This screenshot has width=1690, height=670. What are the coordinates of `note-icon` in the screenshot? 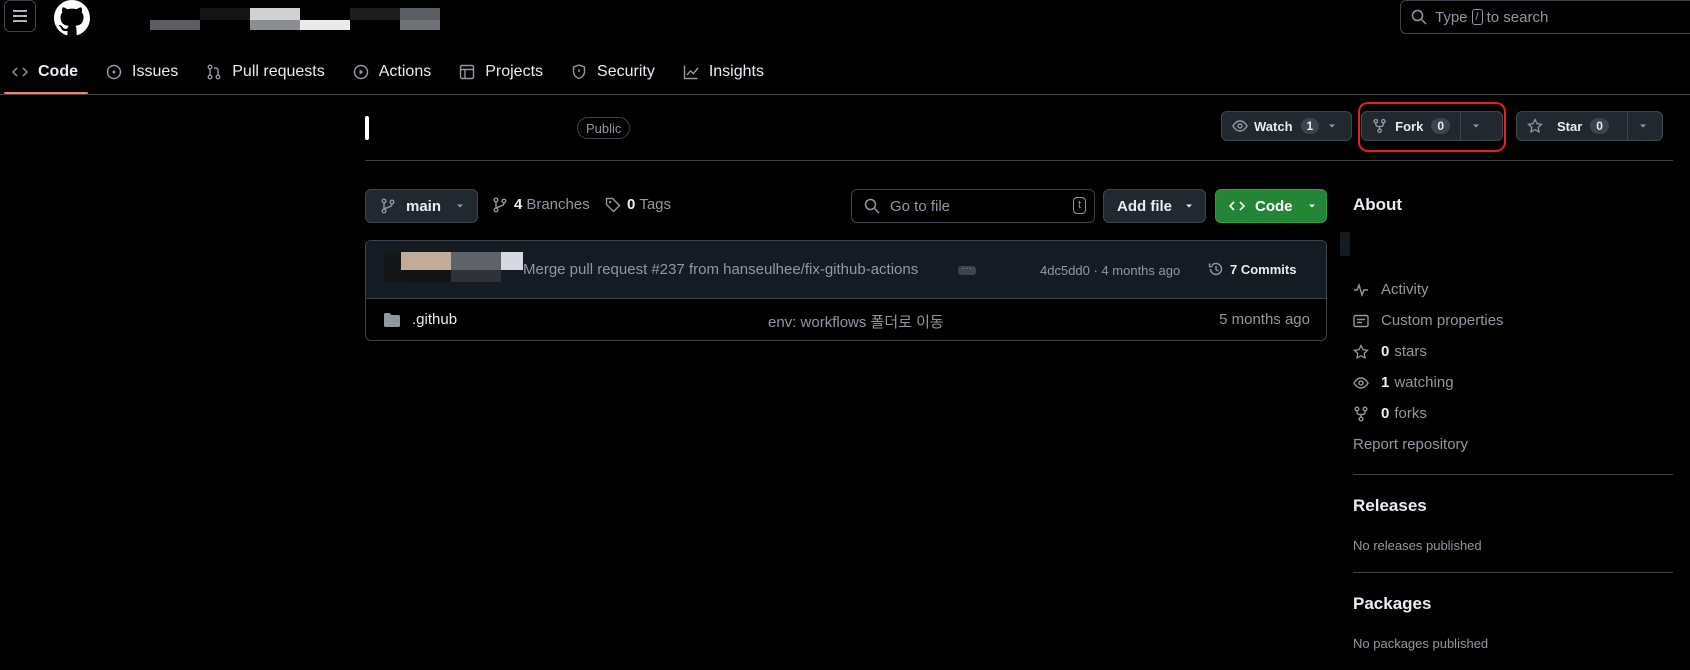 It's located at (1361, 320).